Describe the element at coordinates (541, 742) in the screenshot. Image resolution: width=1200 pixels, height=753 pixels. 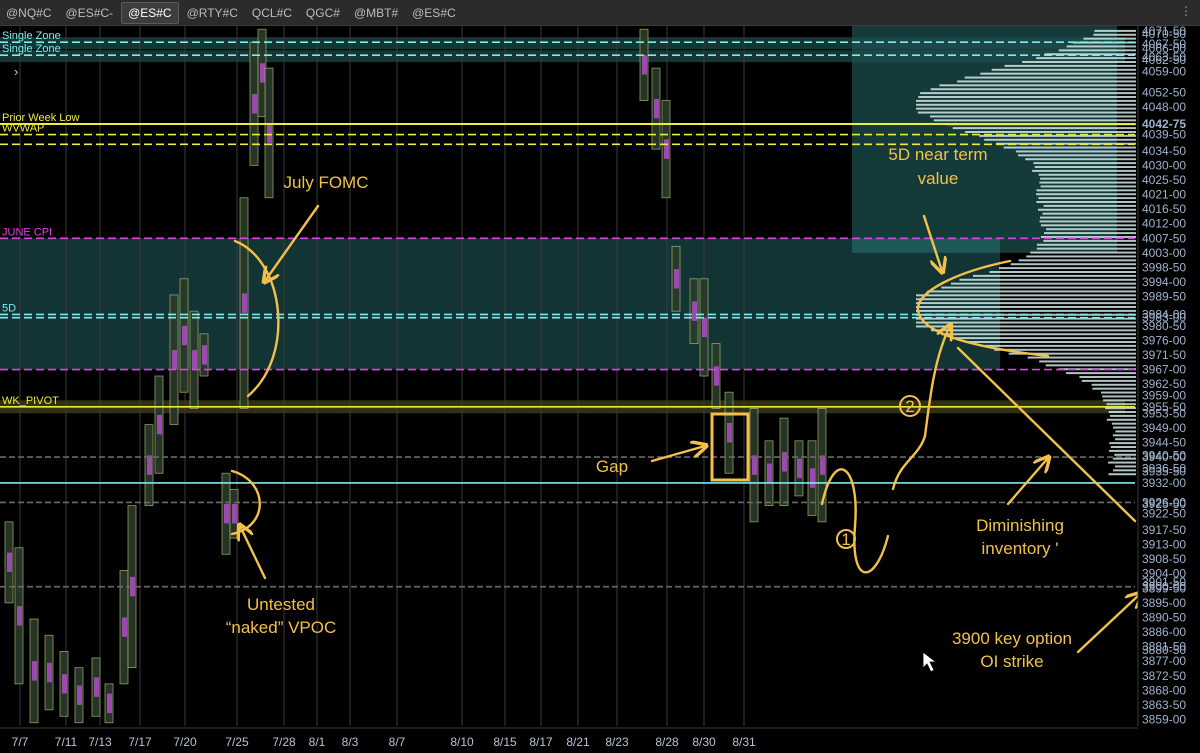
I see `date-tick-label: 8/17` at that location.